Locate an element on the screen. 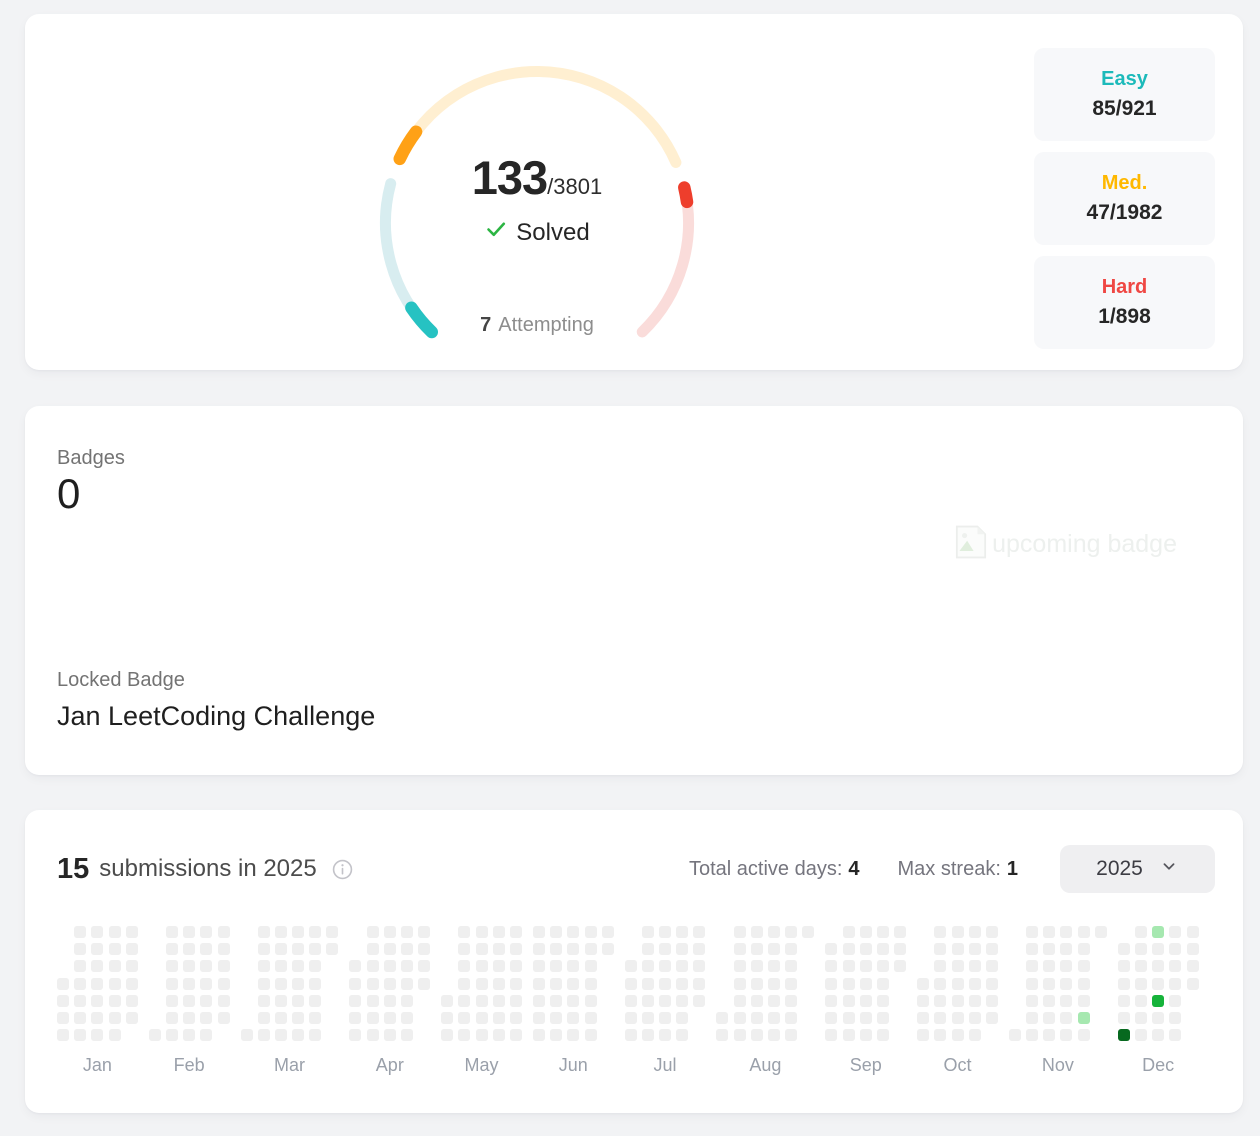 This screenshot has width=1260, height=1136. submission-heatmap: Jan Feb Mar Apr May Jun Jul Aug Sep Oct Nov Dec is located at coordinates (628, 1001).